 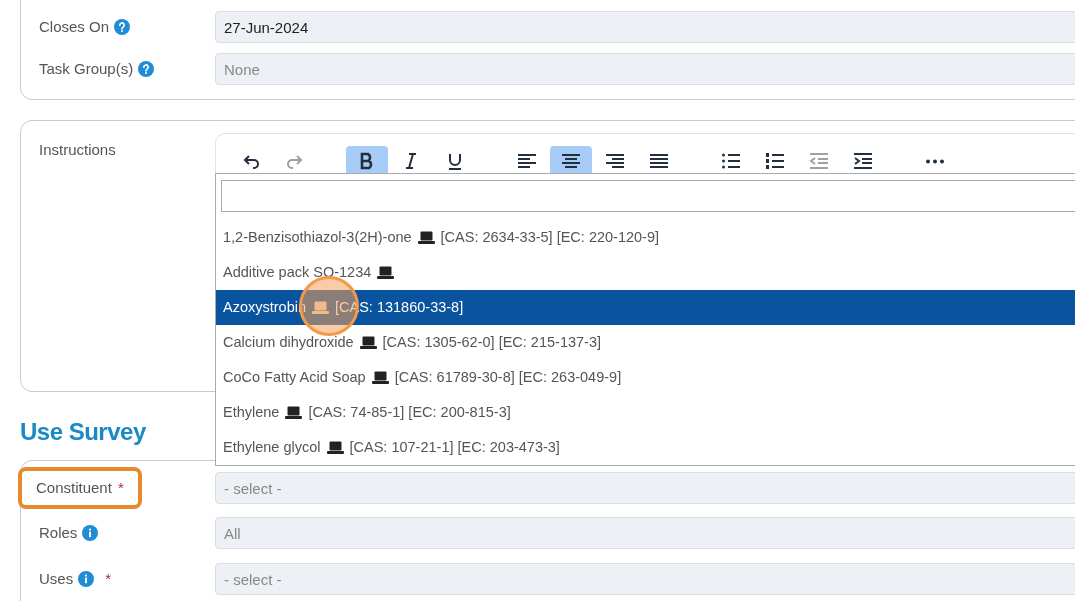 I want to click on option-name: 1,2-Benzisothiazol-3(2H)-one, so click(x=317, y=237).